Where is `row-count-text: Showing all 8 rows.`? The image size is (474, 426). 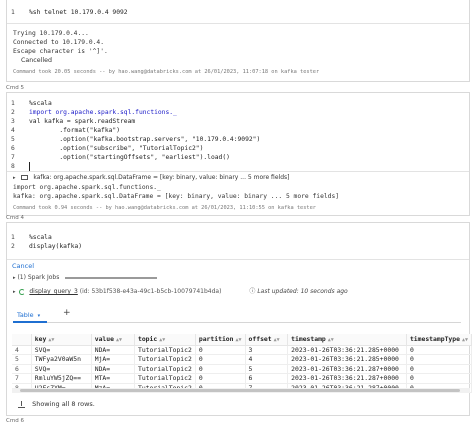
row-count-text: Showing all 8 rows. is located at coordinates (63, 404).